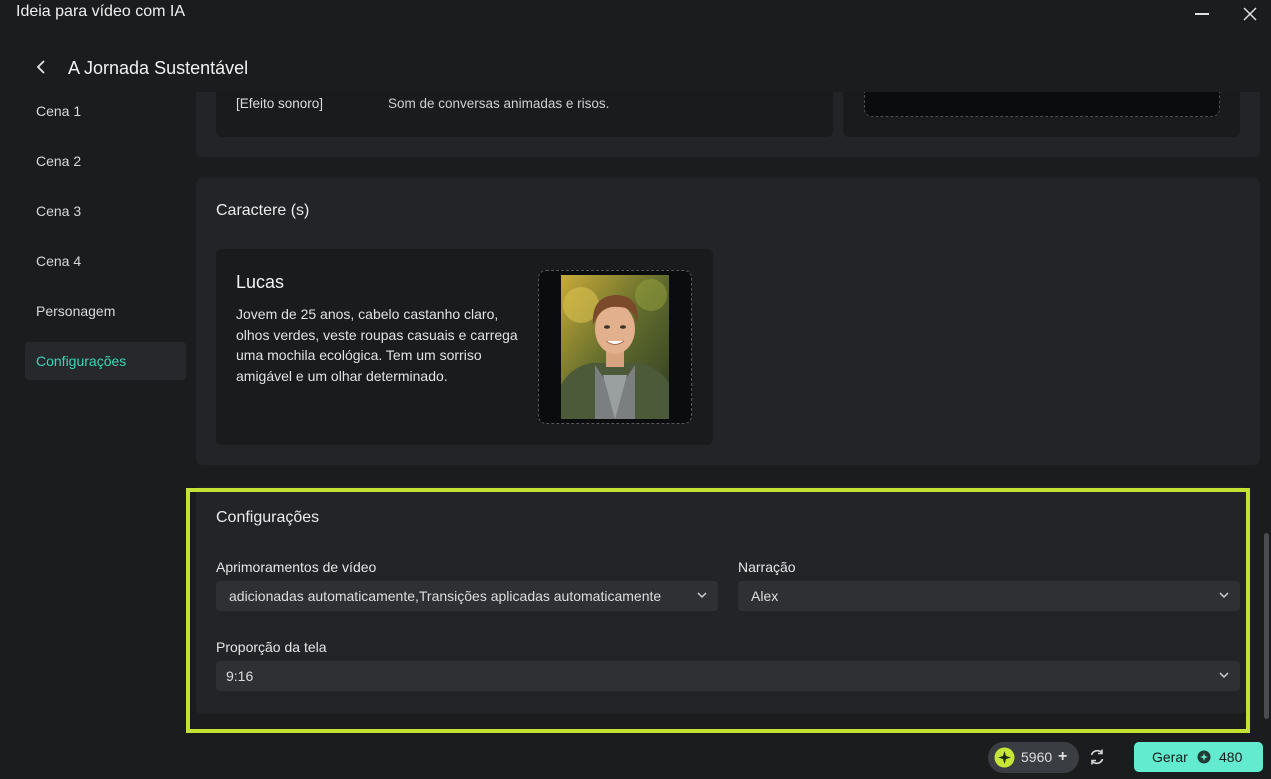  Describe the element at coordinates (59, 161) in the screenshot. I see `sidebar-item-label: Cena 2` at that location.